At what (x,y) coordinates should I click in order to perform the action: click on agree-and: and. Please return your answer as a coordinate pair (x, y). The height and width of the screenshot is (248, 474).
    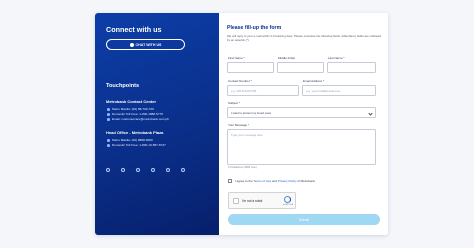
    Looking at the image, I should click on (274, 181).